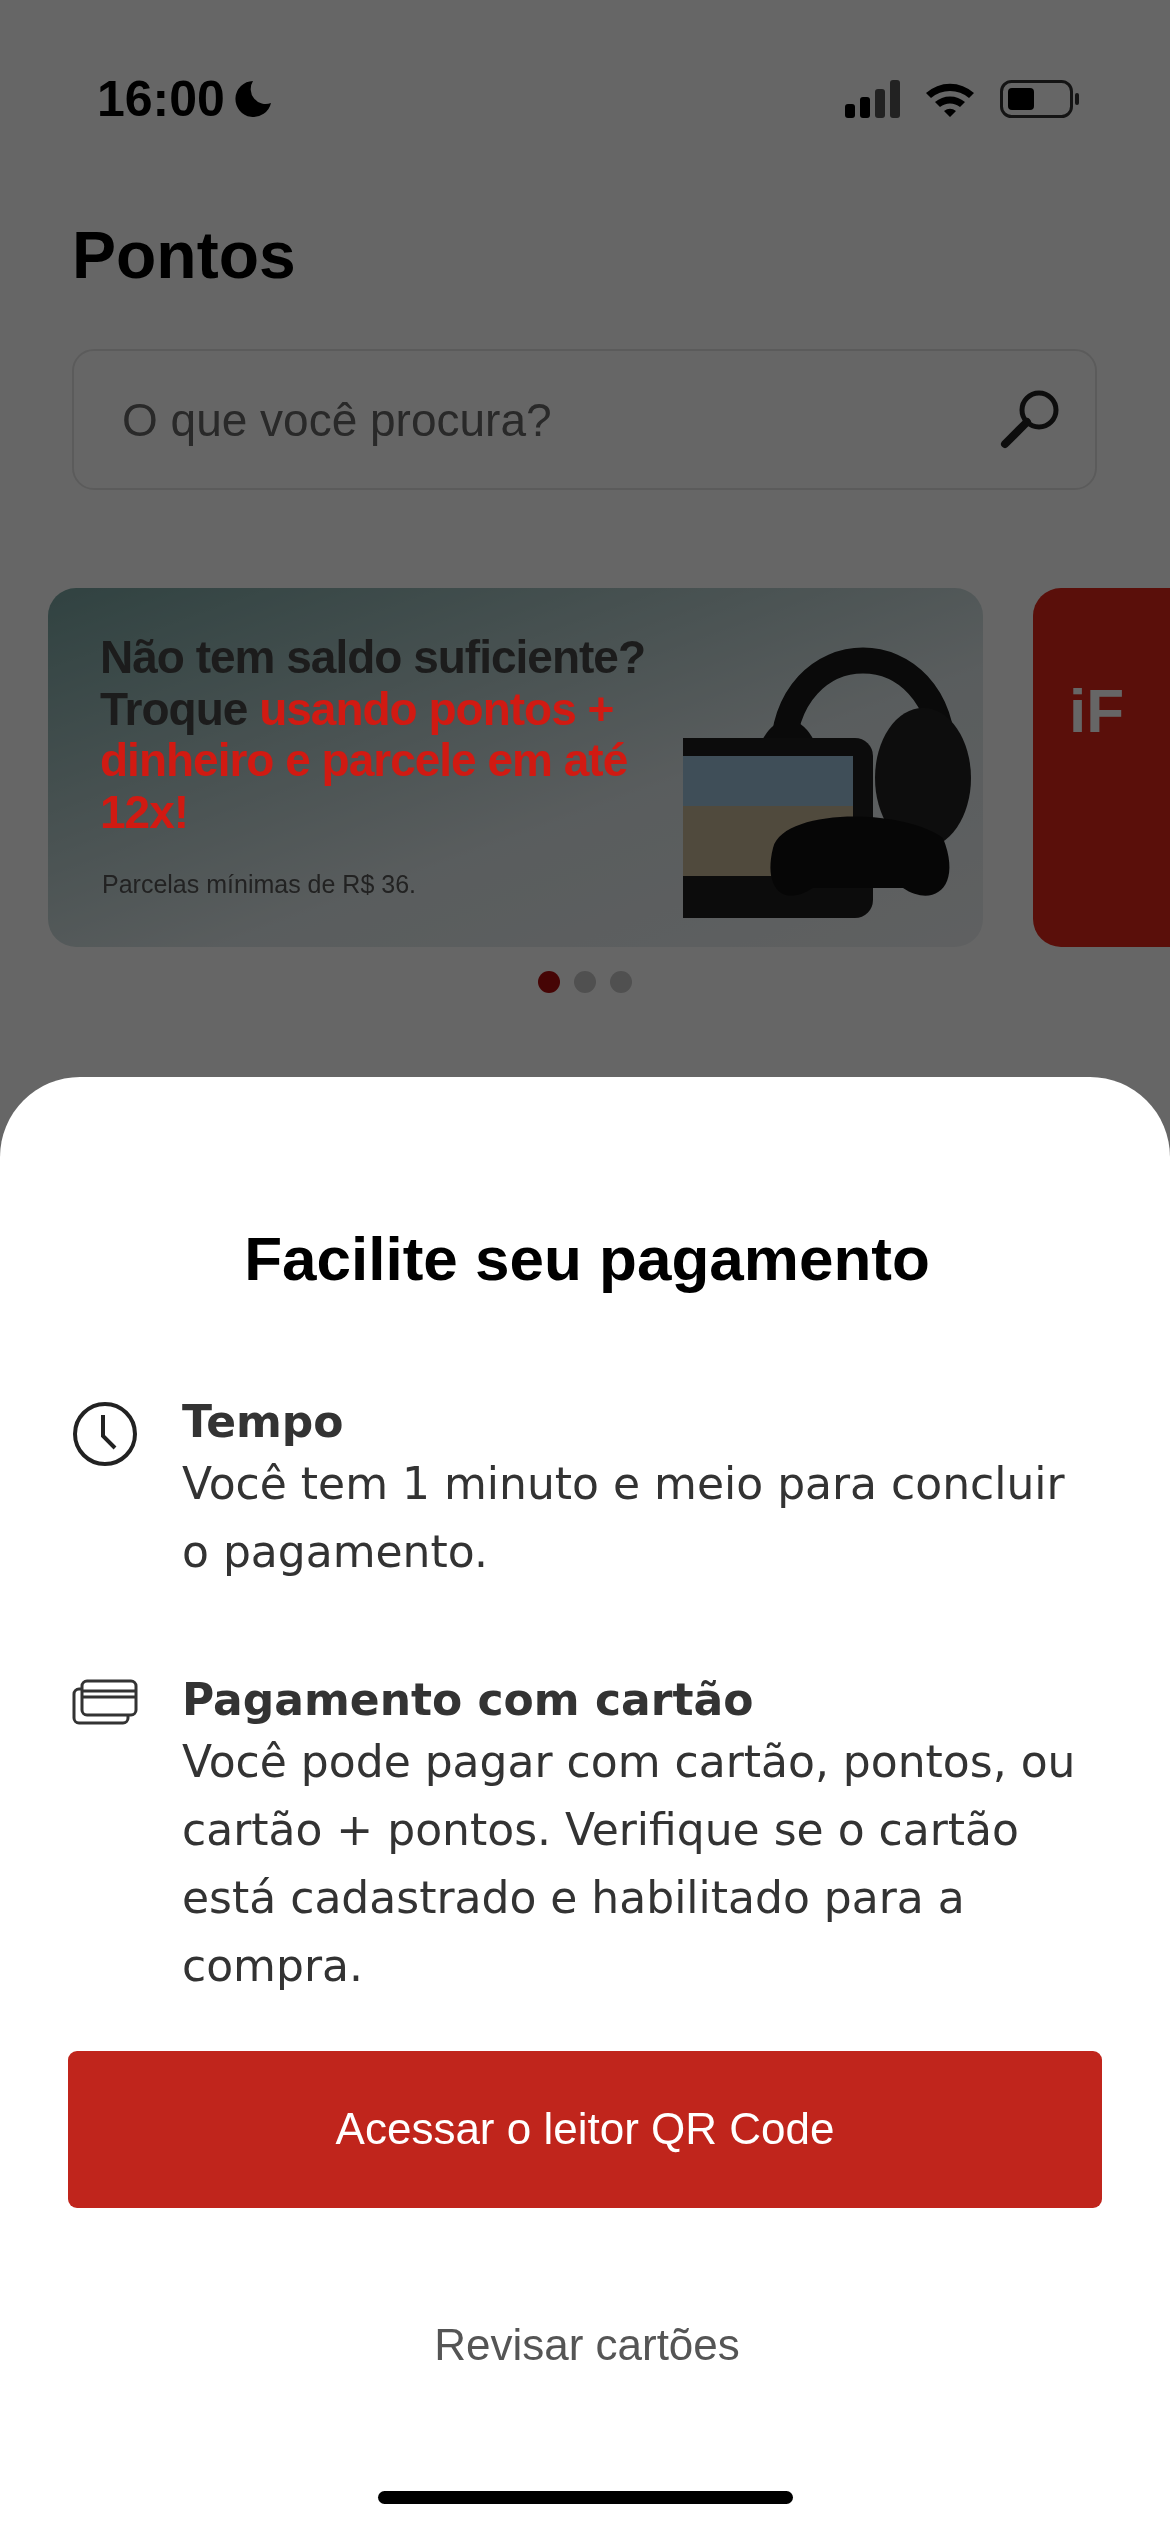 This screenshot has height=2532, width=1170. Describe the element at coordinates (184, 255) in the screenshot. I see `page-title: Pontos` at that location.